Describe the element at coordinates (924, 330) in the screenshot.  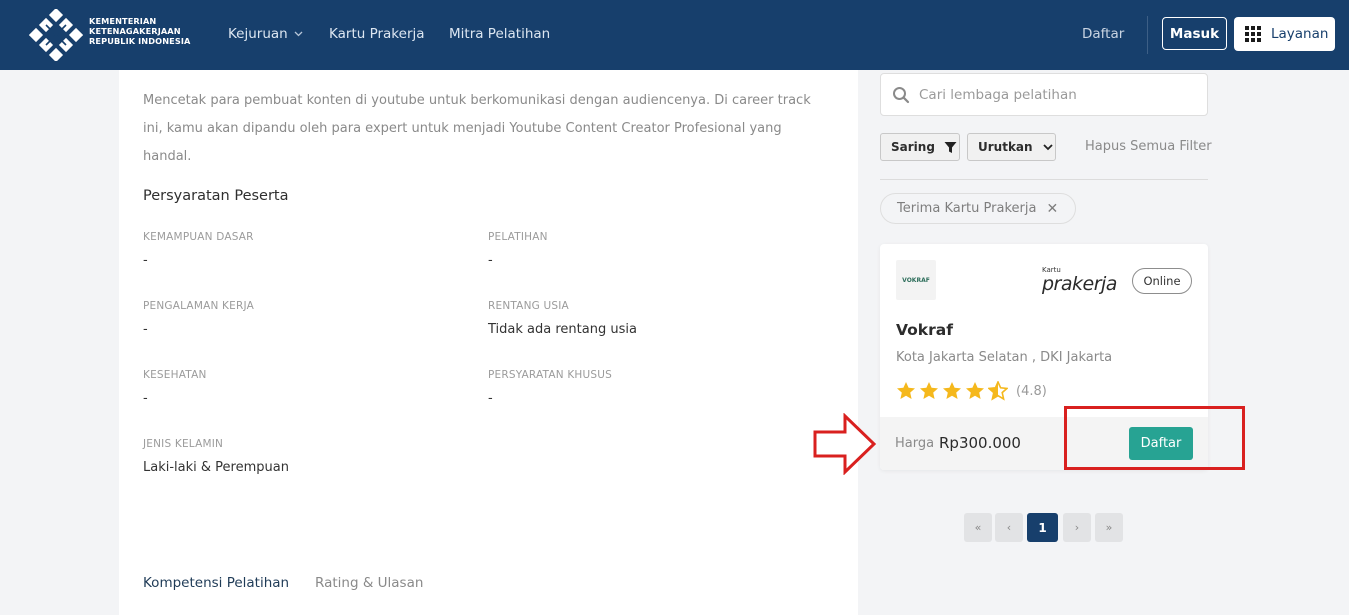
I see `provider-name: Vokraf` at that location.